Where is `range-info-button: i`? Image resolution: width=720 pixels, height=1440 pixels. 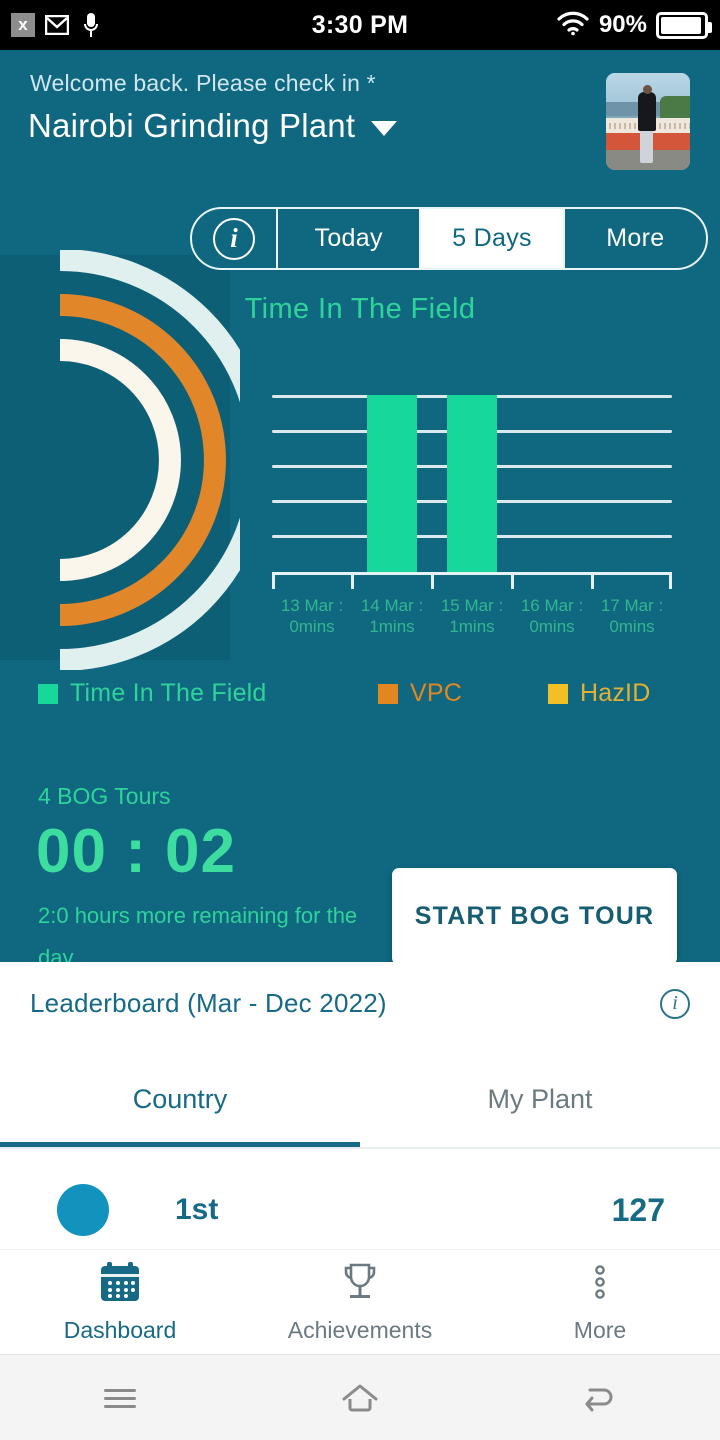 range-info-button: i is located at coordinates (235, 238).